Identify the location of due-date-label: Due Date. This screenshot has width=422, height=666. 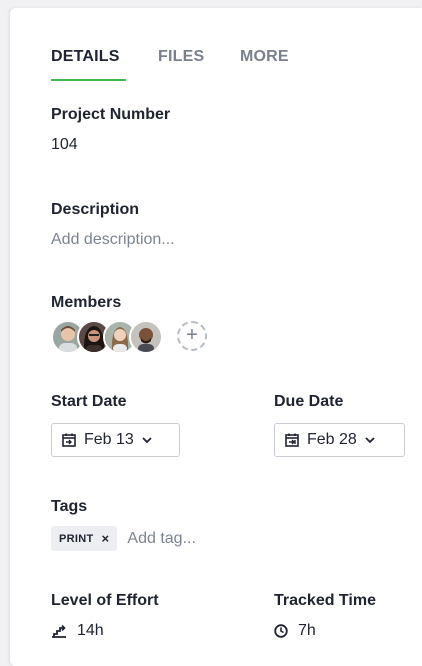
(309, 401).